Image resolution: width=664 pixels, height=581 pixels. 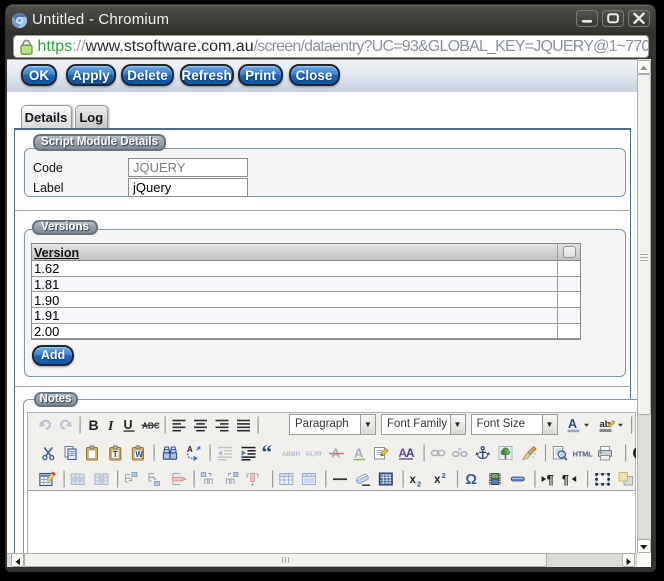 What do you see at coordinates (313, 454) in the screenshot?
I see `svg-text: 66,99` at bounding box center [313, 454].